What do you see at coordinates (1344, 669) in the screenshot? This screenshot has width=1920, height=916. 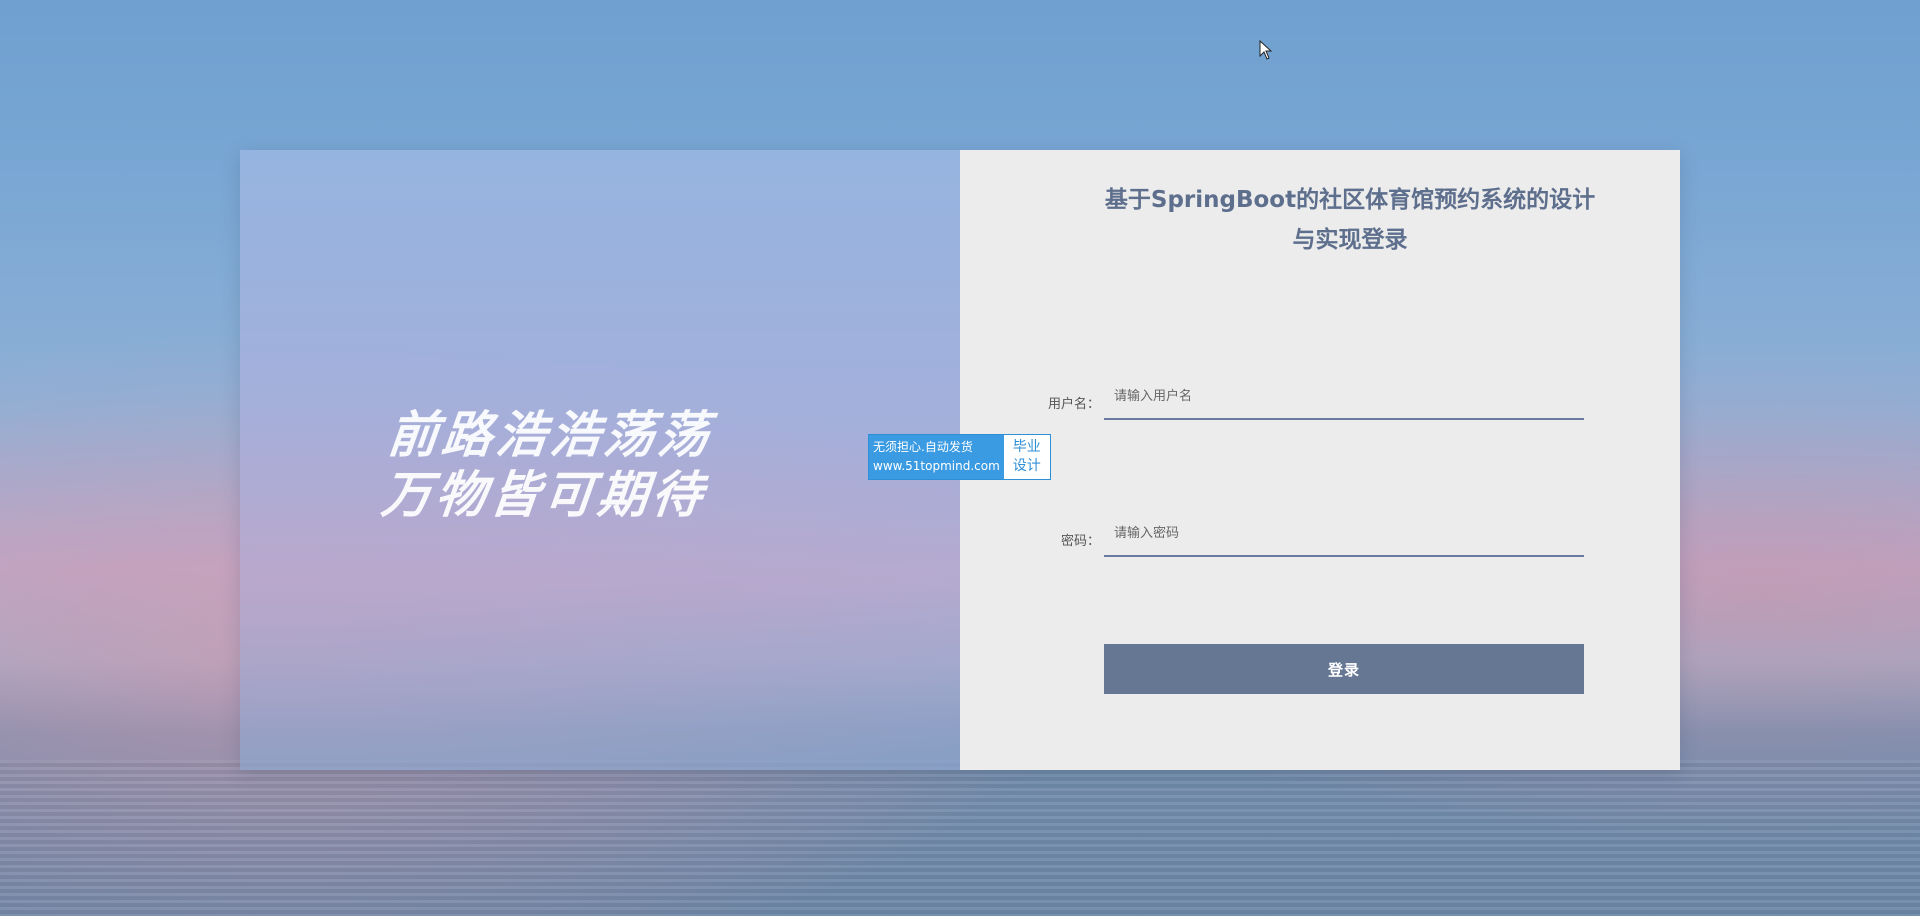 I see `login-button: 登录` at bounding box center [1344, 669].